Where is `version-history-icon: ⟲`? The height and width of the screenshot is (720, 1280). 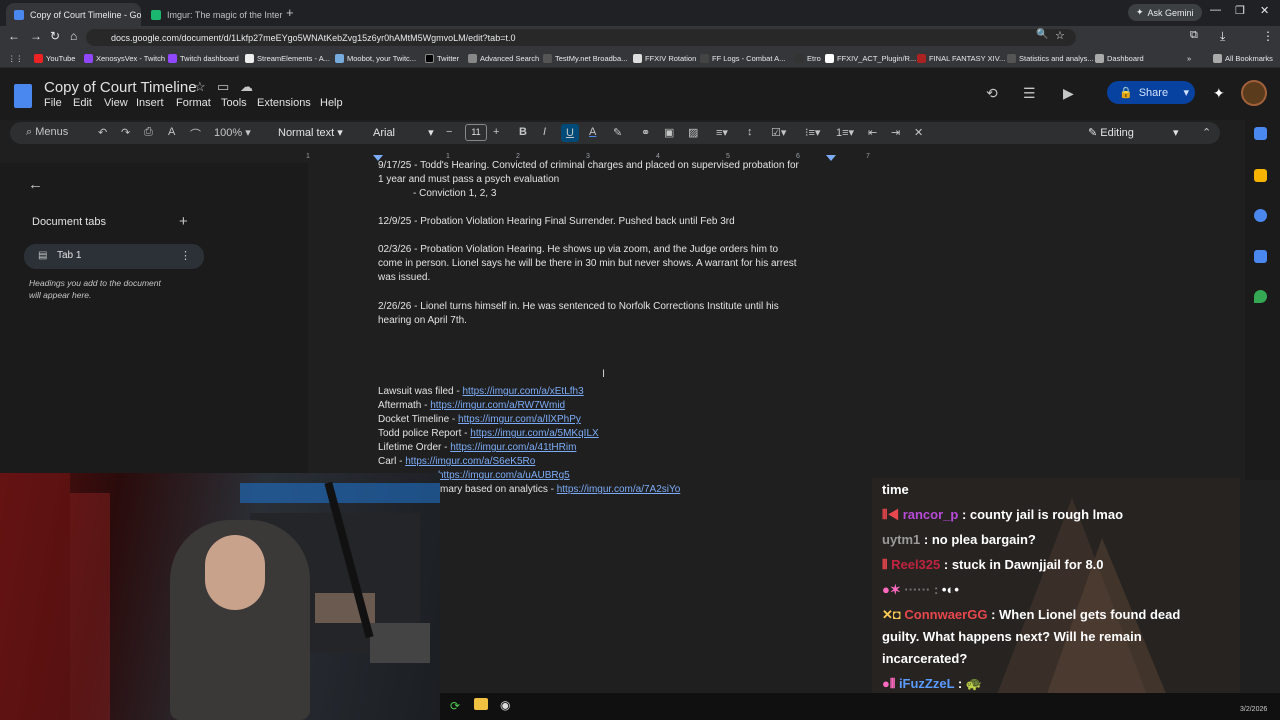
version-history-icon: ⟲ is located at coordinates (992, 93).